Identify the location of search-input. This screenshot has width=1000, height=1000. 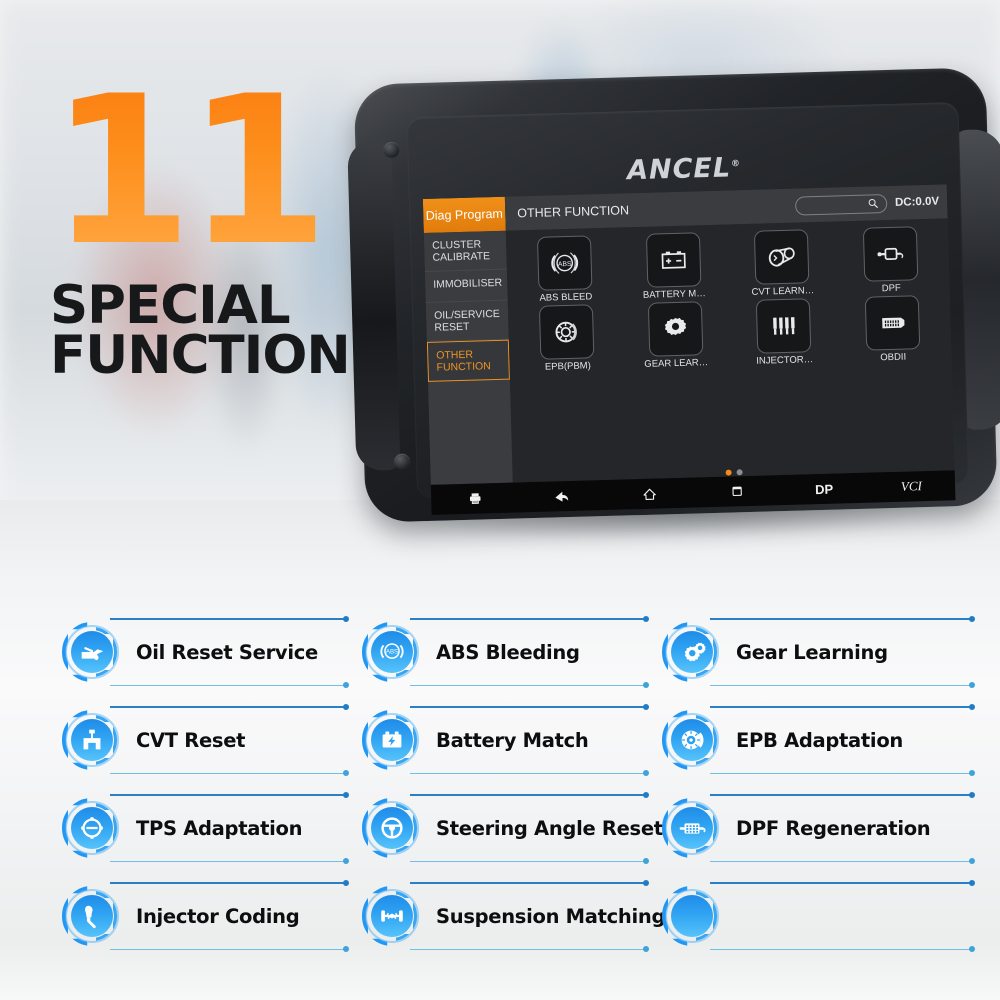
(841, 204).